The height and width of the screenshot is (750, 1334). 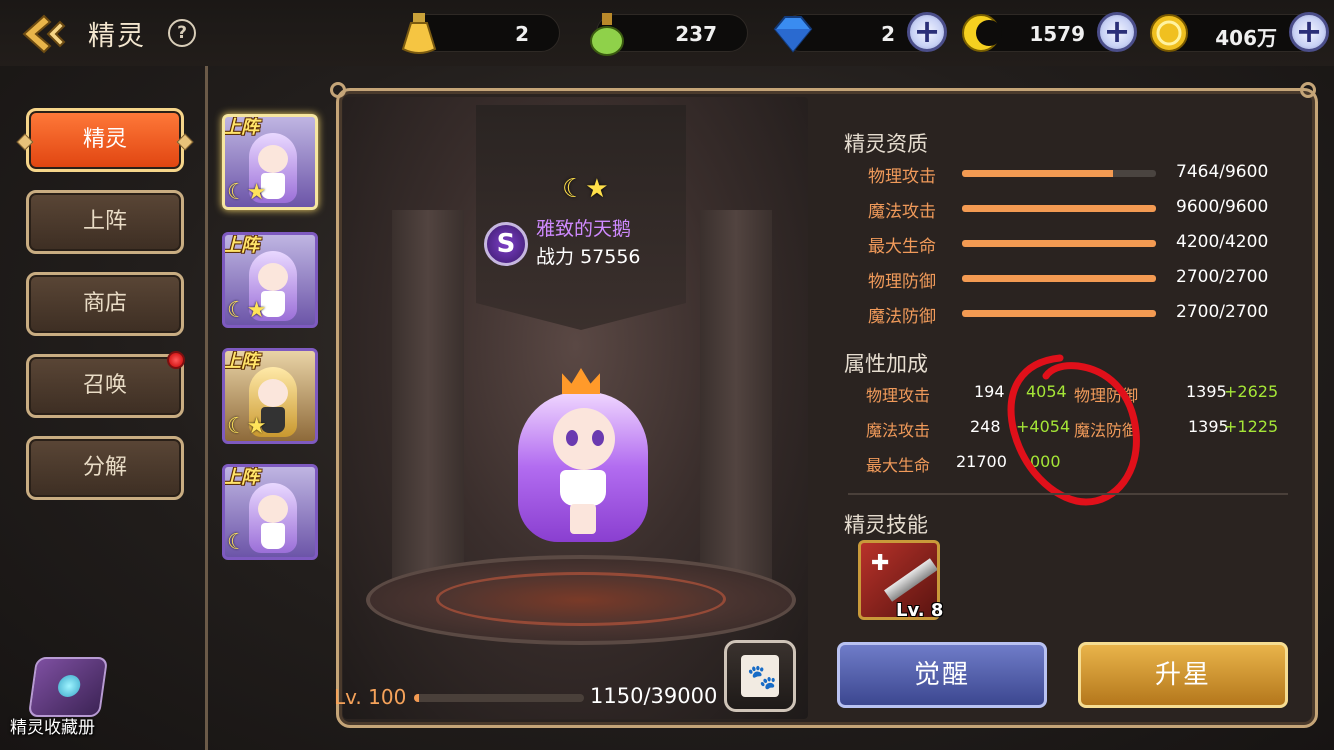 I want to click on spirit-card-1: 上阵 ☾★, so click(x=270, y=162).